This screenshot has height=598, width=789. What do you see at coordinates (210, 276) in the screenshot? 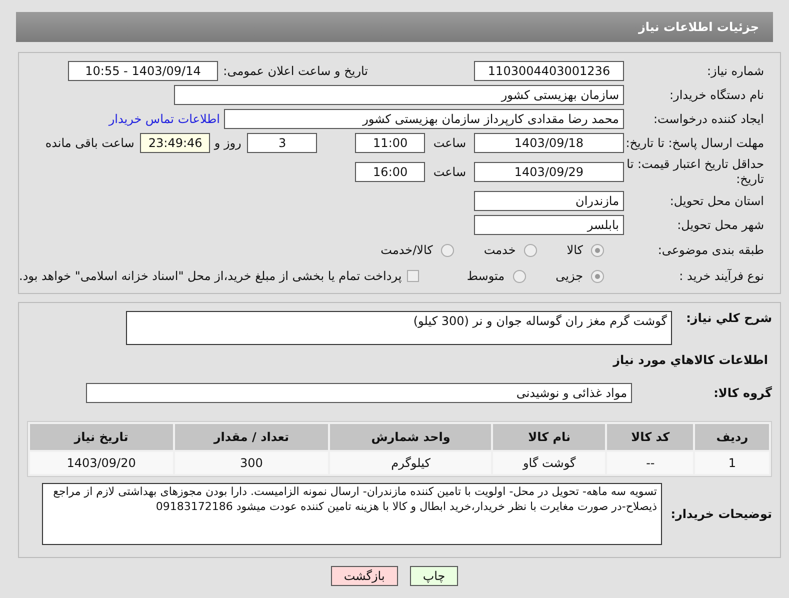
I see `checkbox-label: پرداخت تمام یا بخشی از مبلغ خرید،از محل "اسناد خزانه اسلامی" خواهد بود.` at bounding box center [210, 276].